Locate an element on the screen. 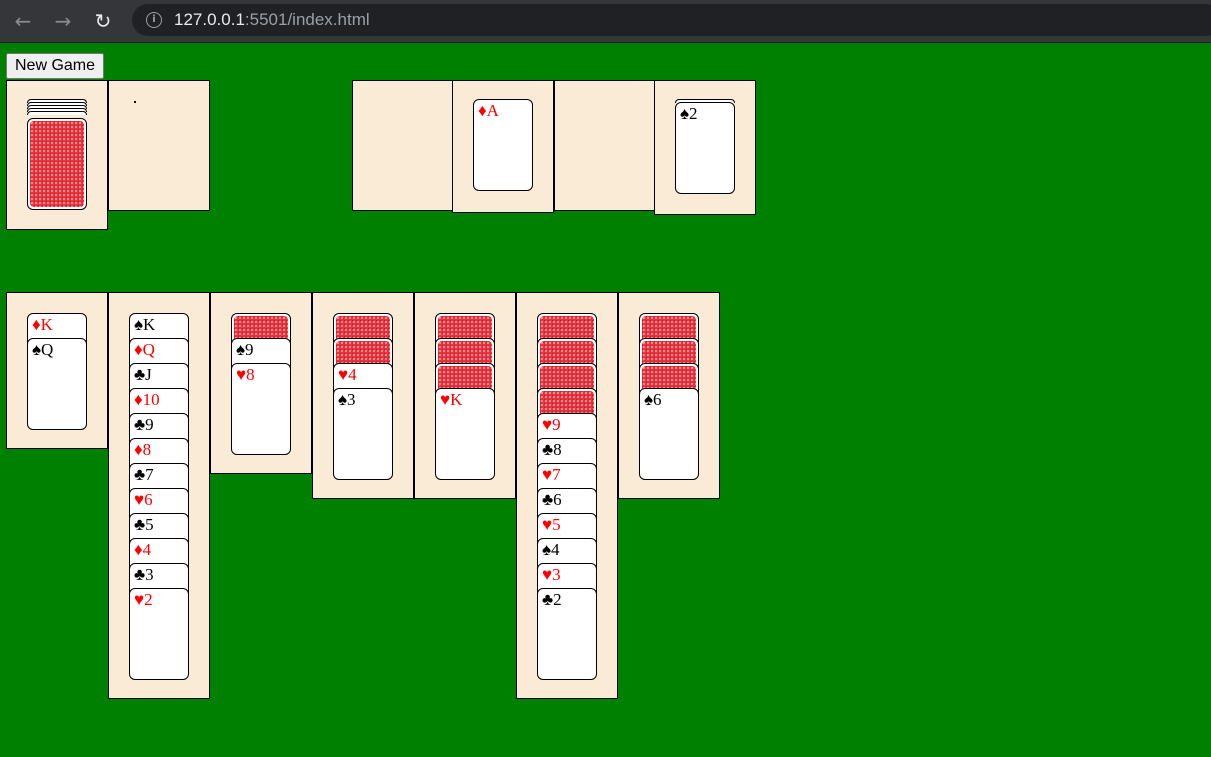 Image resolution: width=1211 pixels, height=757 pixels. forward-arrow-icon: → is located at coordinates (63, 21).